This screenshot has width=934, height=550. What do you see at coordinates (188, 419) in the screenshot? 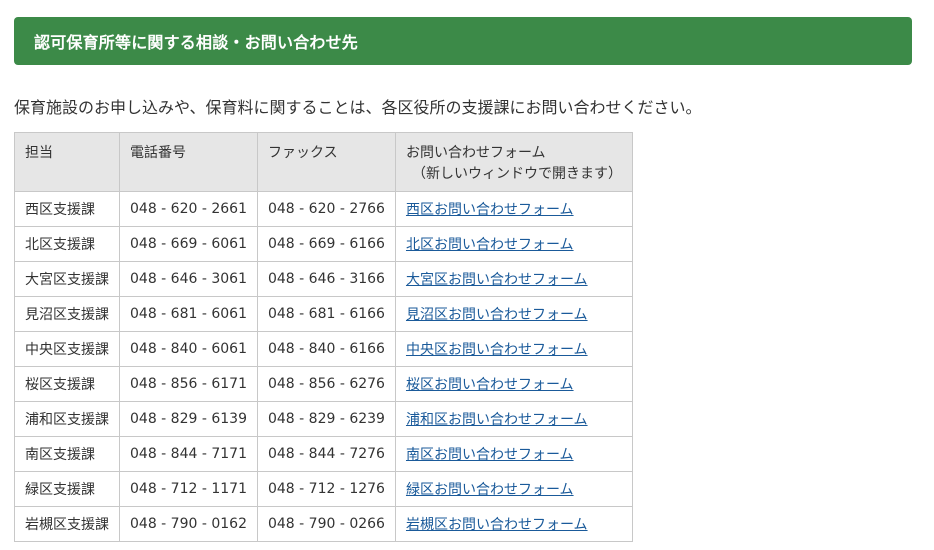
I see `phone-cell: 048 - 829 - 6139` at bounding box center [188, 419].